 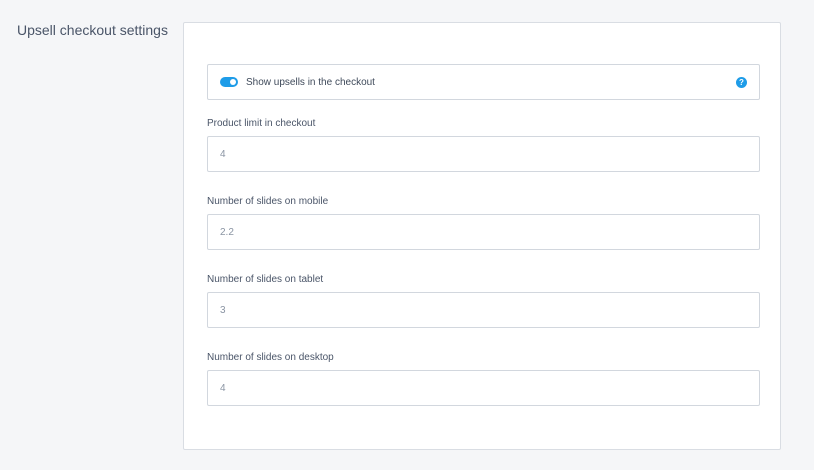 What do you see at coordinates (483, 310) in the screenshot?
I see `slides-tablet-input` at bounding box center [483, 310].